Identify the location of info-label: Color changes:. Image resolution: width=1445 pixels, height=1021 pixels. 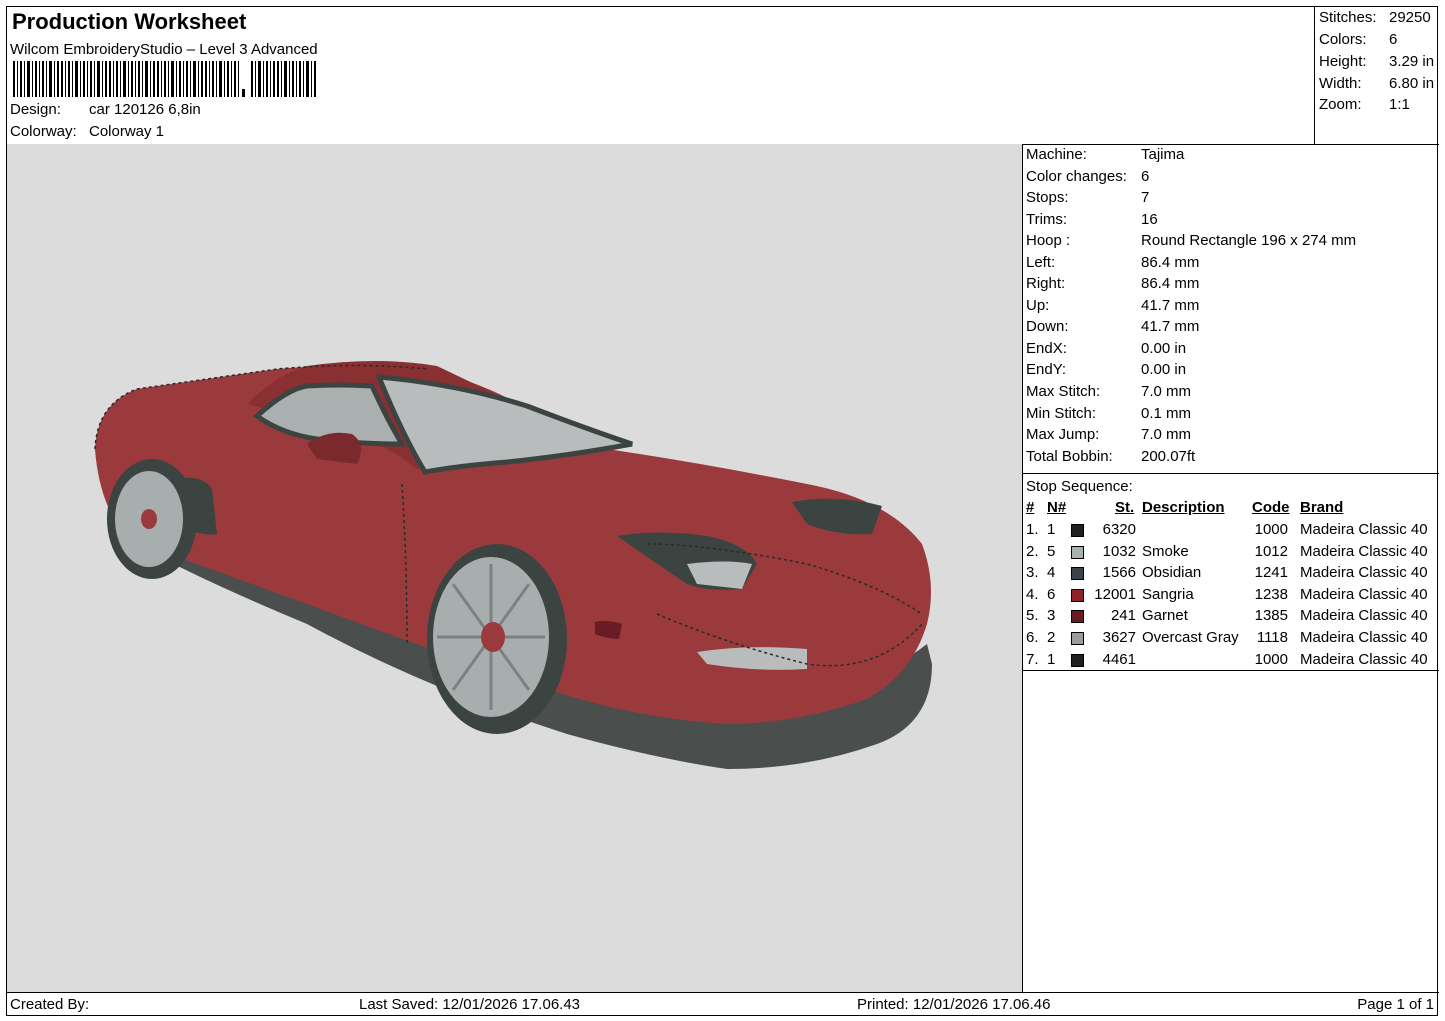
(1076, 176).